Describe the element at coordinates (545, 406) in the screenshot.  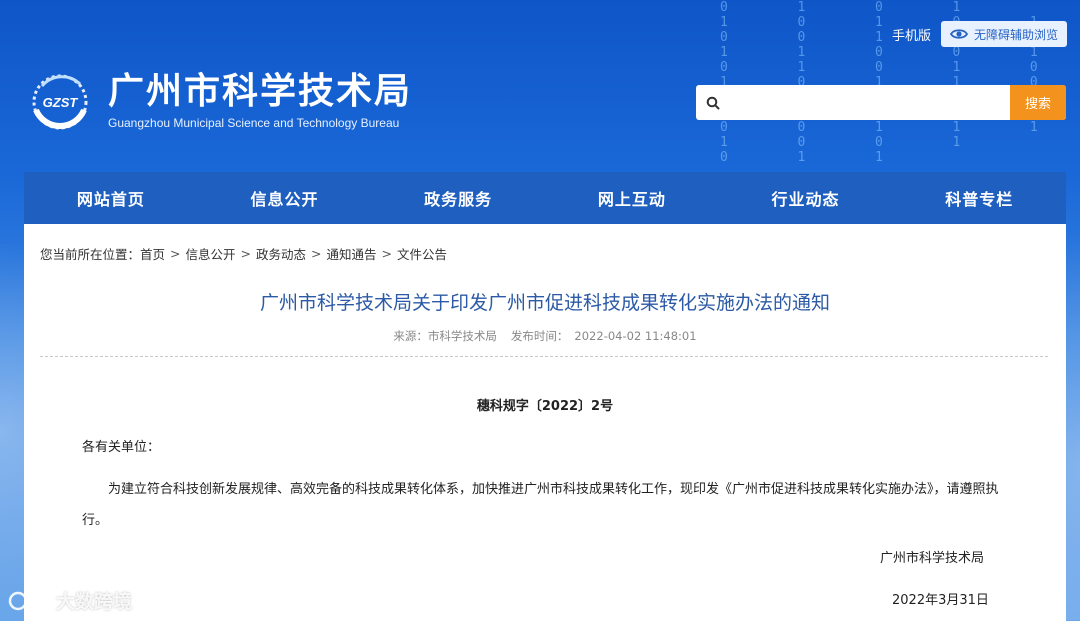
I see `document-number: 穗科规字〔2022〕2号` at that location.